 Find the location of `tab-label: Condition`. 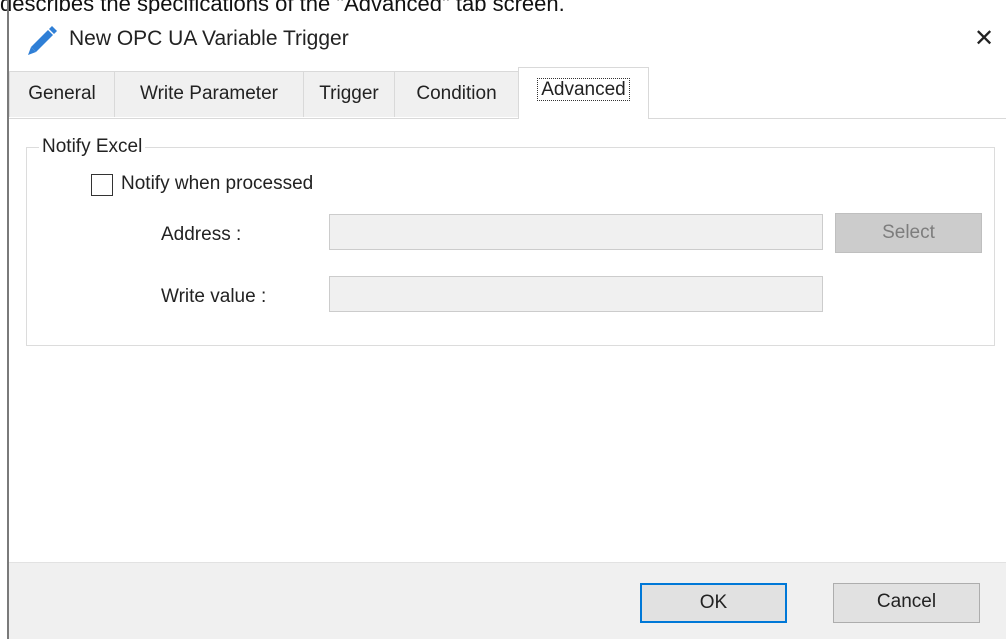

tab-label: Condition is located at coordinates (456, 93).